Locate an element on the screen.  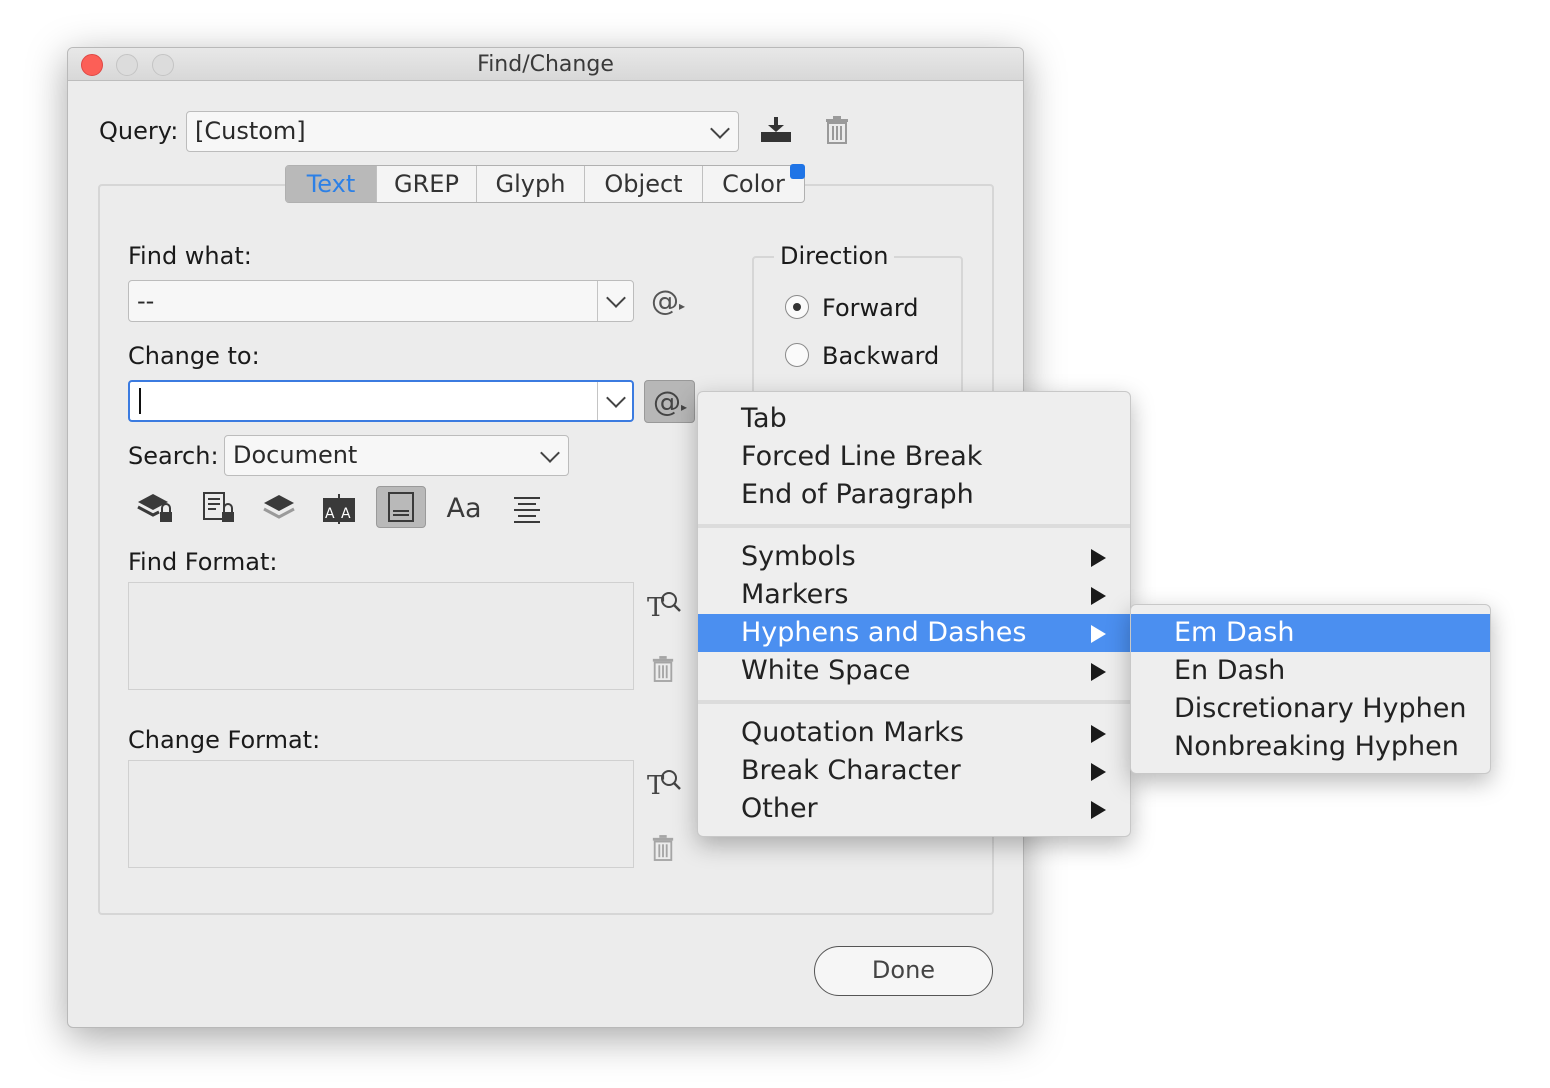
submenu-item-discretionary-hyphen: Discretionary Hyphen is located at coordinates (1310, 709).